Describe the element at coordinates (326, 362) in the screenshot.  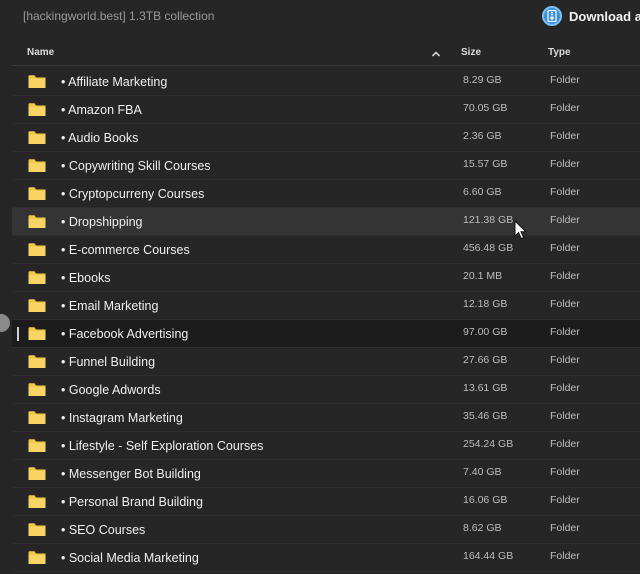
I see `table-row: • Funnel Building 27.66 GB Folder` at that location.